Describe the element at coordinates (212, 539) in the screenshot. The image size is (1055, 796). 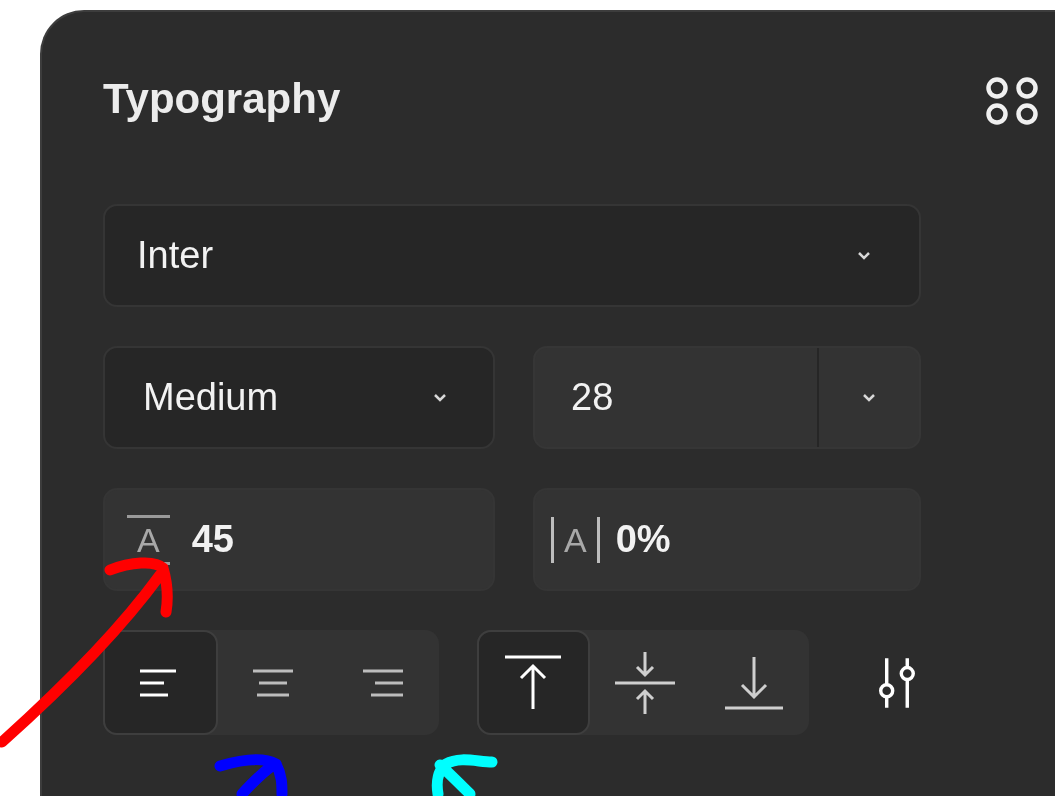
I see `line-height-value: 45` at that location.